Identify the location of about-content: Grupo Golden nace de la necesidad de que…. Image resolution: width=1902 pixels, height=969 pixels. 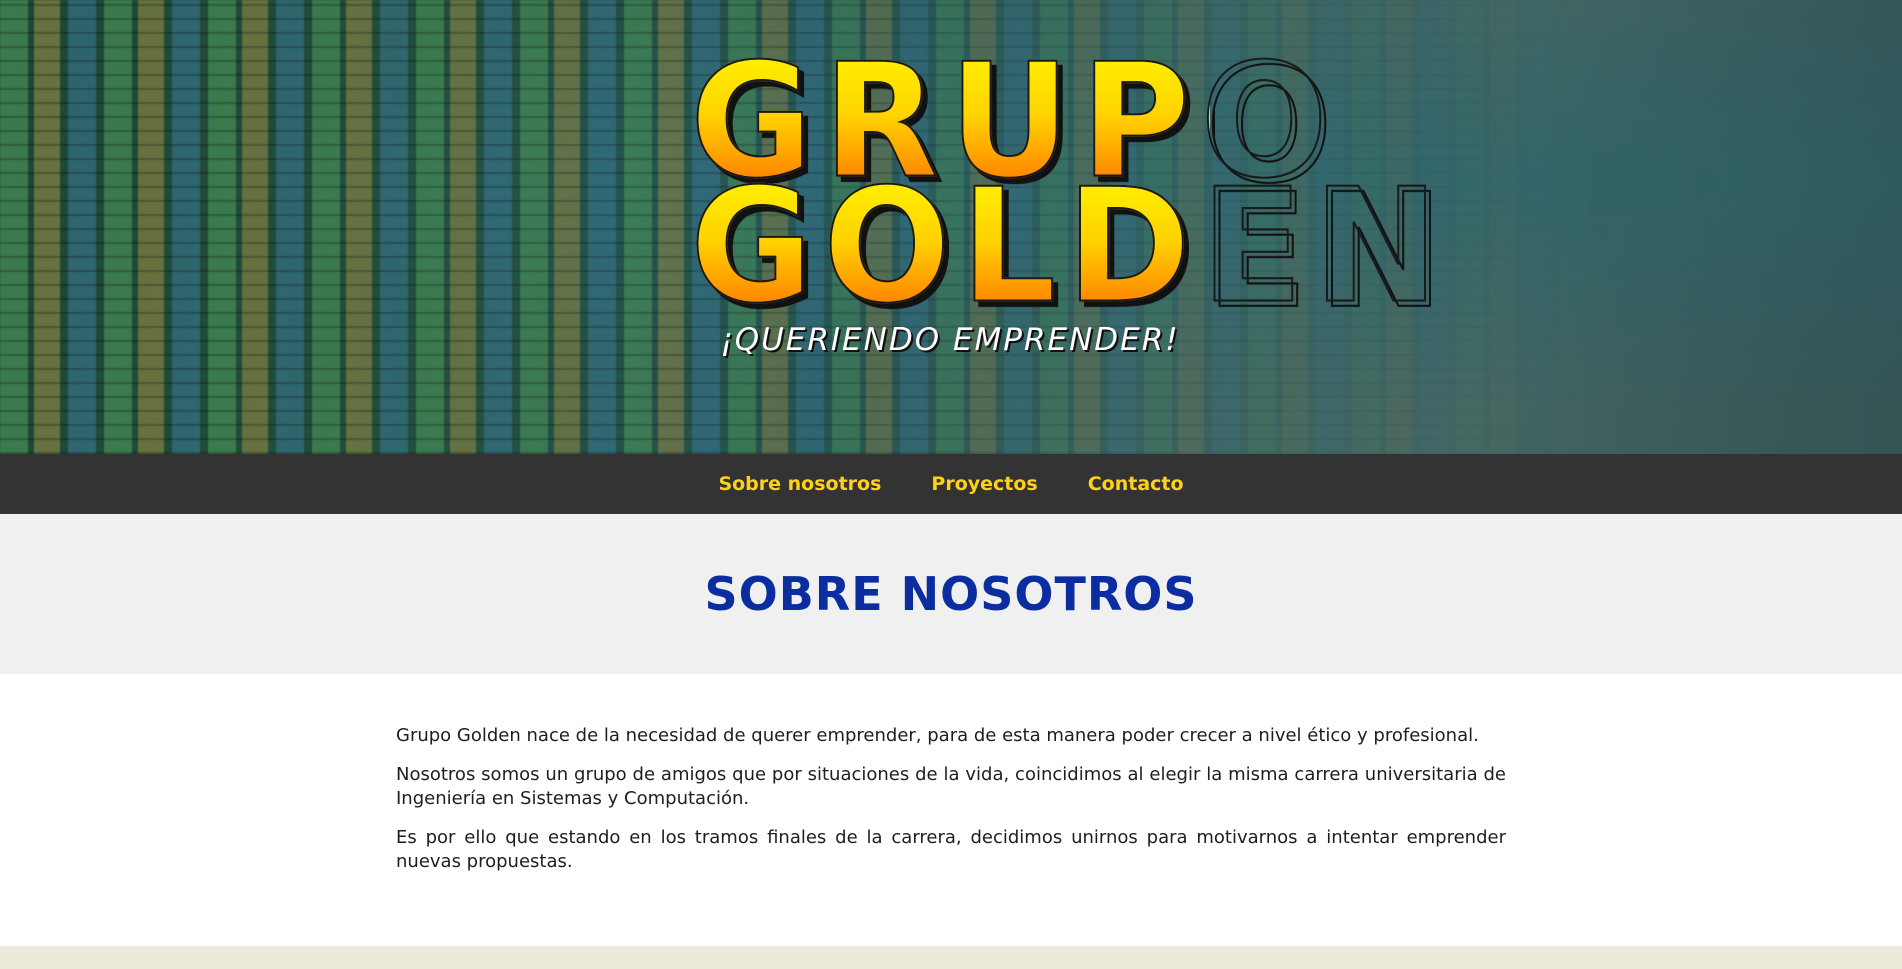
(951, 781).